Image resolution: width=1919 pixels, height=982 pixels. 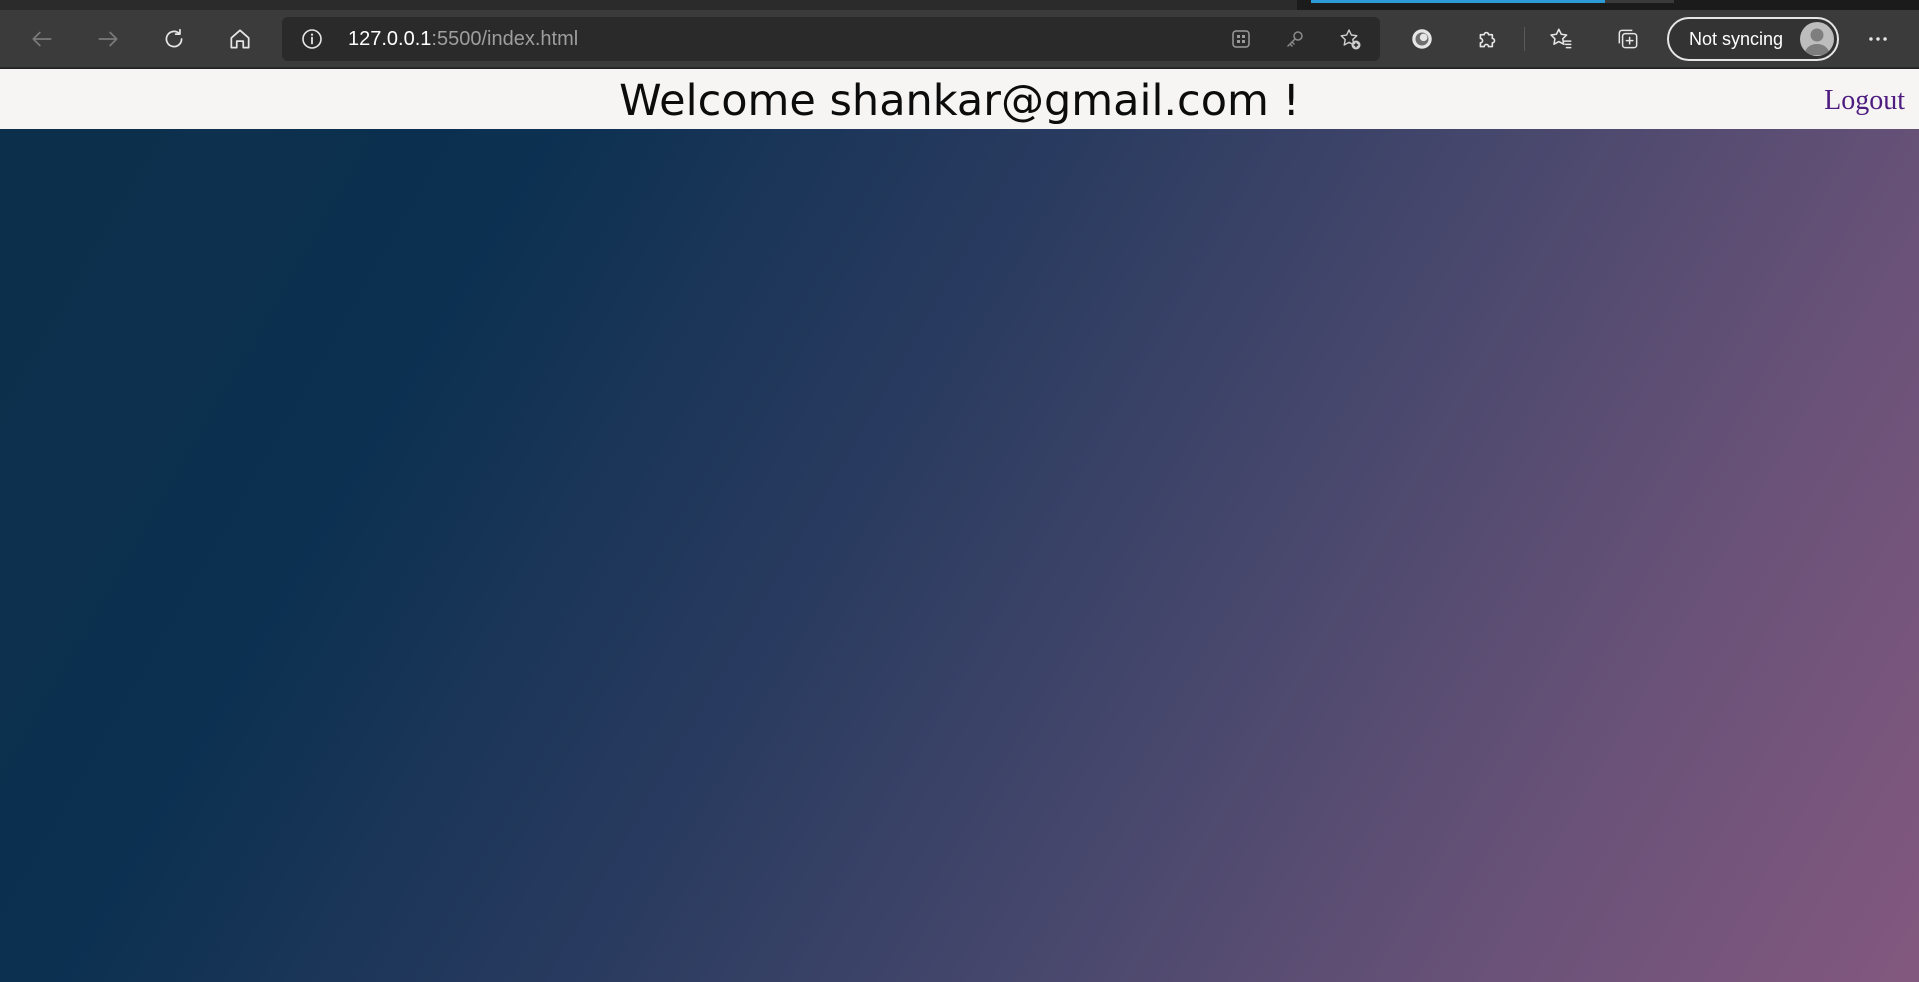 What do you see at coordinates (108, 39) in the screenshot?
I see `forward-arrow-icon` at bounding box center [108, 39].